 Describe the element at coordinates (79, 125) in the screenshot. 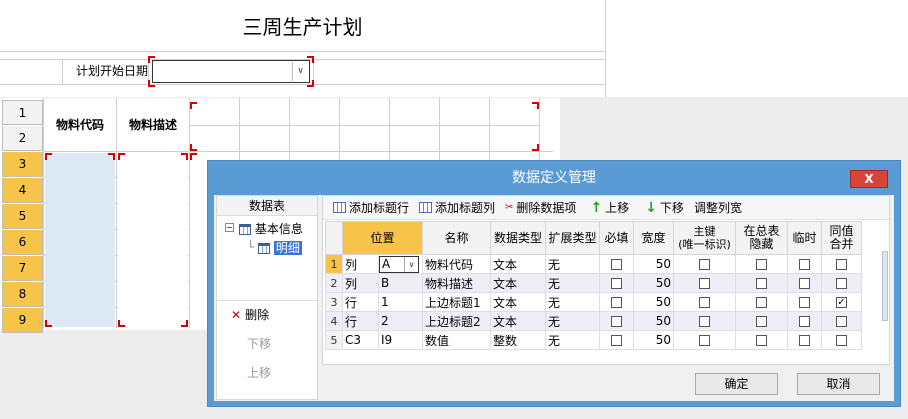

I see `column-header-code: 物料代码` at that location.